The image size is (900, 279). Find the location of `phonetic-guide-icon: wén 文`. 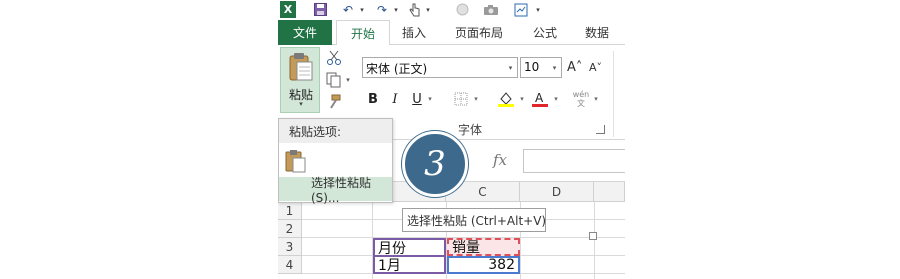

phonetic-guide-icon: wén 文 is located at coordinates (581, 99).